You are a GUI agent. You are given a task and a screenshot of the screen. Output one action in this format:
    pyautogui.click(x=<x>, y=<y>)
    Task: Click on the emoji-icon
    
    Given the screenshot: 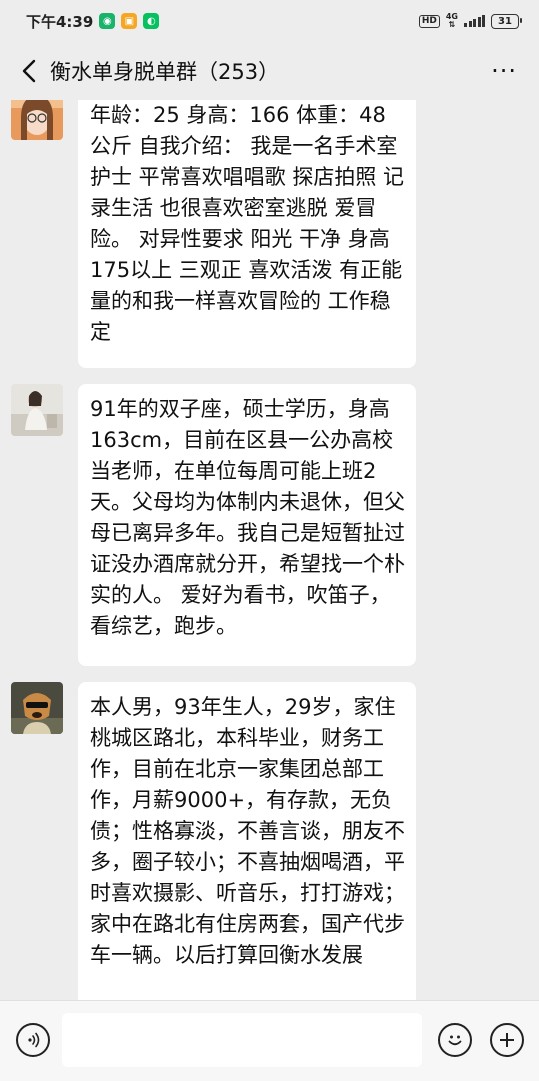 What is the action you would take?
    pyautogui.click(x=455, y=1040)
    